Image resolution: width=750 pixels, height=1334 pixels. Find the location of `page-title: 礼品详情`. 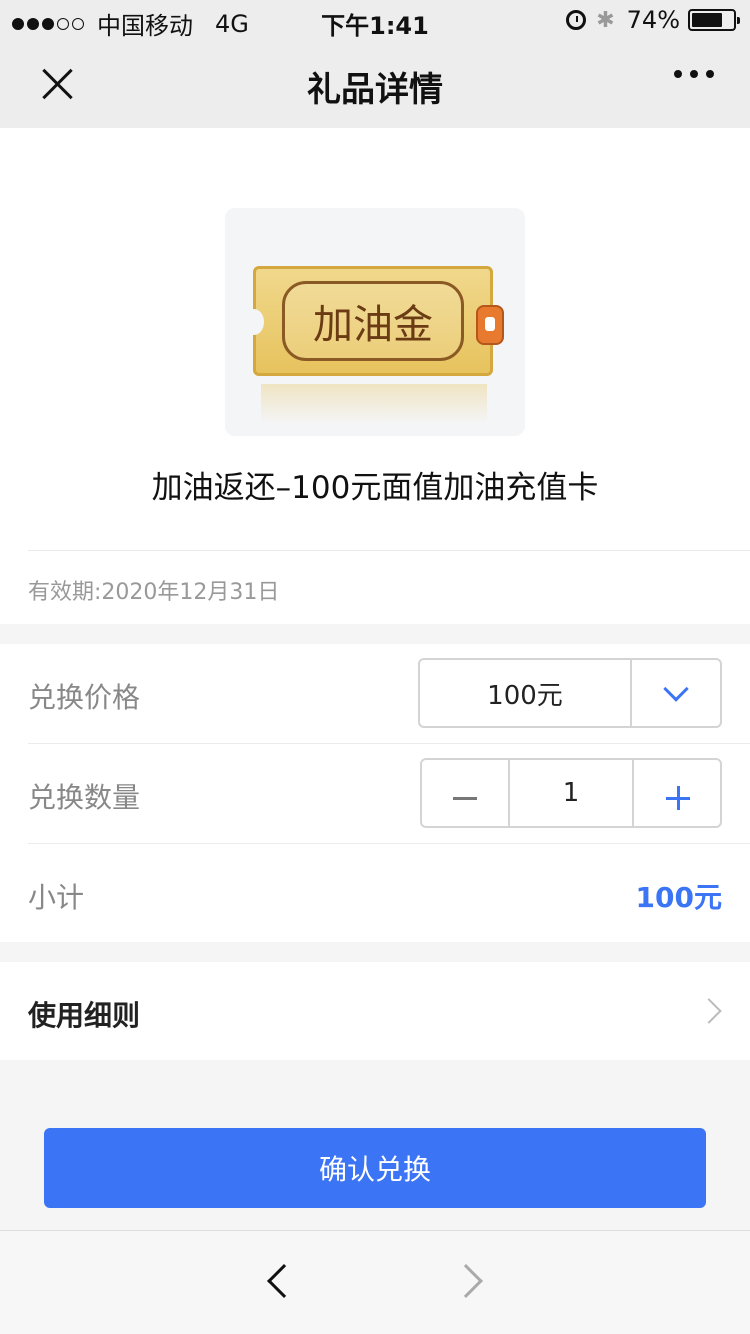

page-title: 礼品详情 is located at coordinates (375, 90).